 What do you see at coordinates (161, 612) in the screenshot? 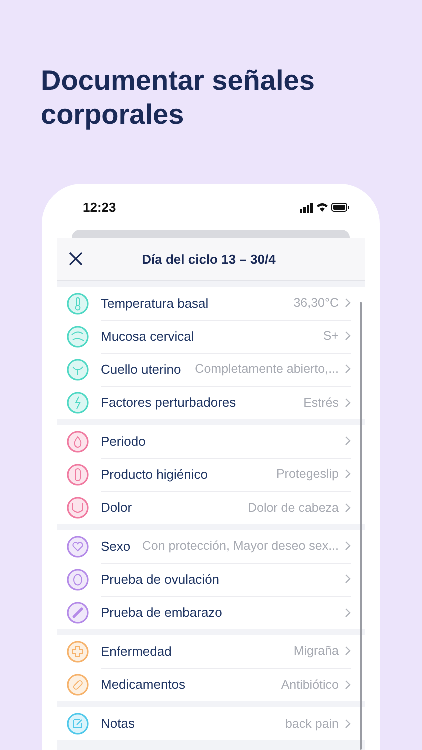
I see `row-label: Prueba de embarazo` at bounding box center [161, 612].